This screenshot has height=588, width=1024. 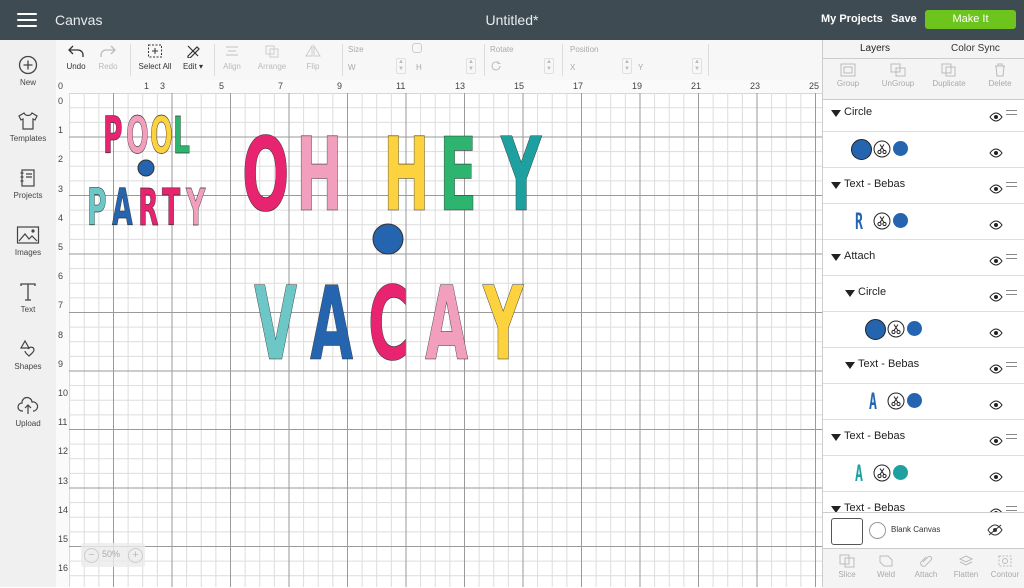 What do you see at coordinates (627, 66) in the screenshot?
I see `x-stepper: ▲ ▼` at bounding box center [627, 66].